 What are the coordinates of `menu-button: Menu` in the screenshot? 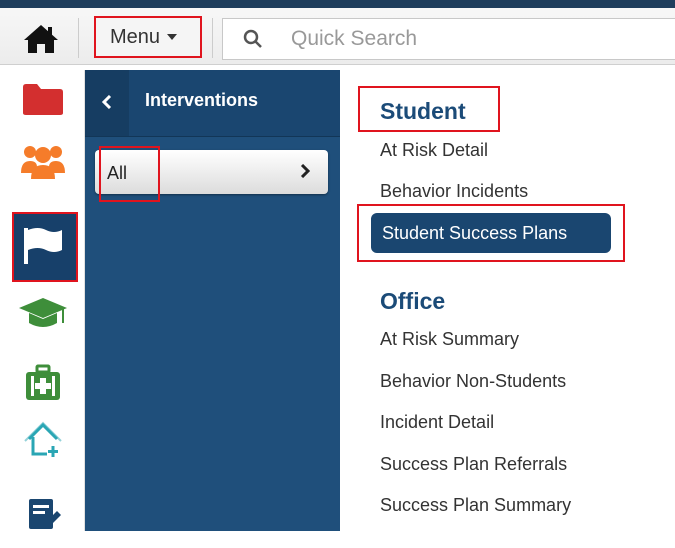 It's located at (148, 37).